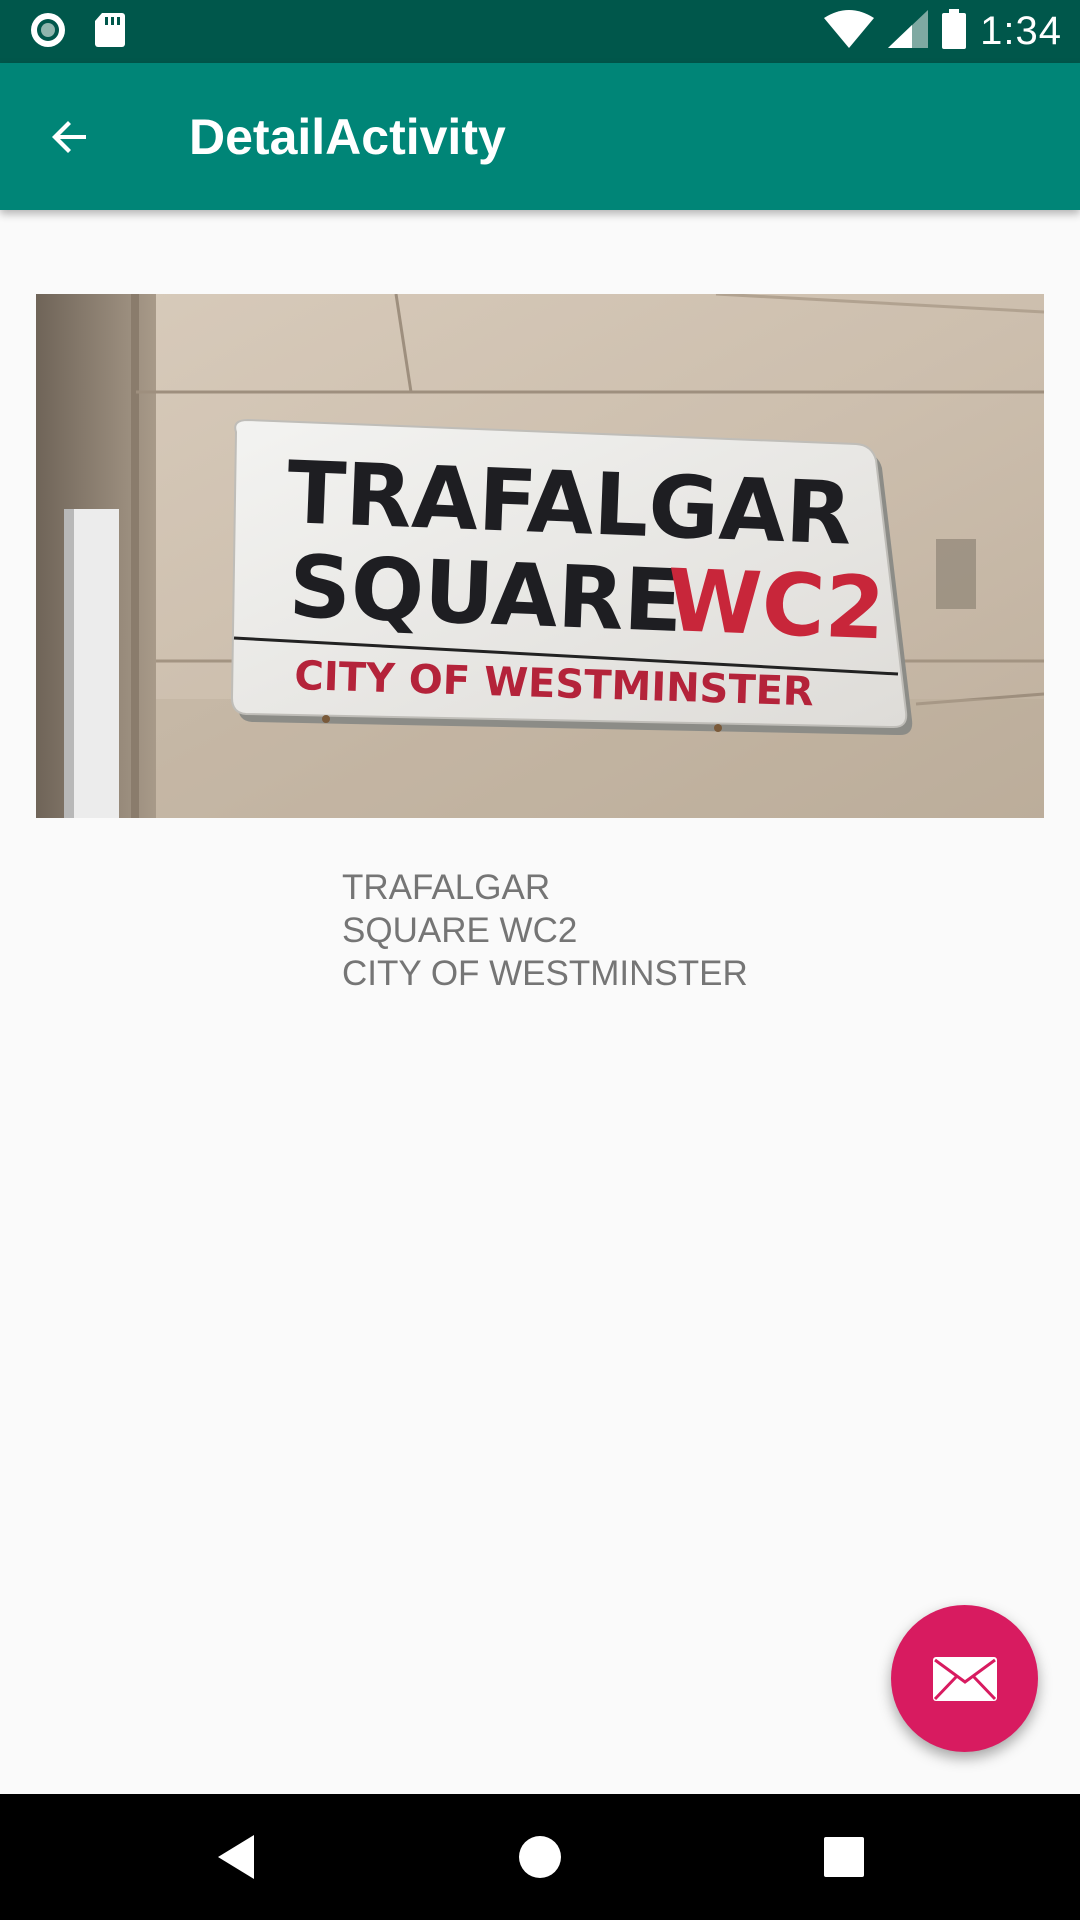 The width and height of the screenshot is (1080, 1920). I want to click on status-bar: 1:34, so click(540, 31).